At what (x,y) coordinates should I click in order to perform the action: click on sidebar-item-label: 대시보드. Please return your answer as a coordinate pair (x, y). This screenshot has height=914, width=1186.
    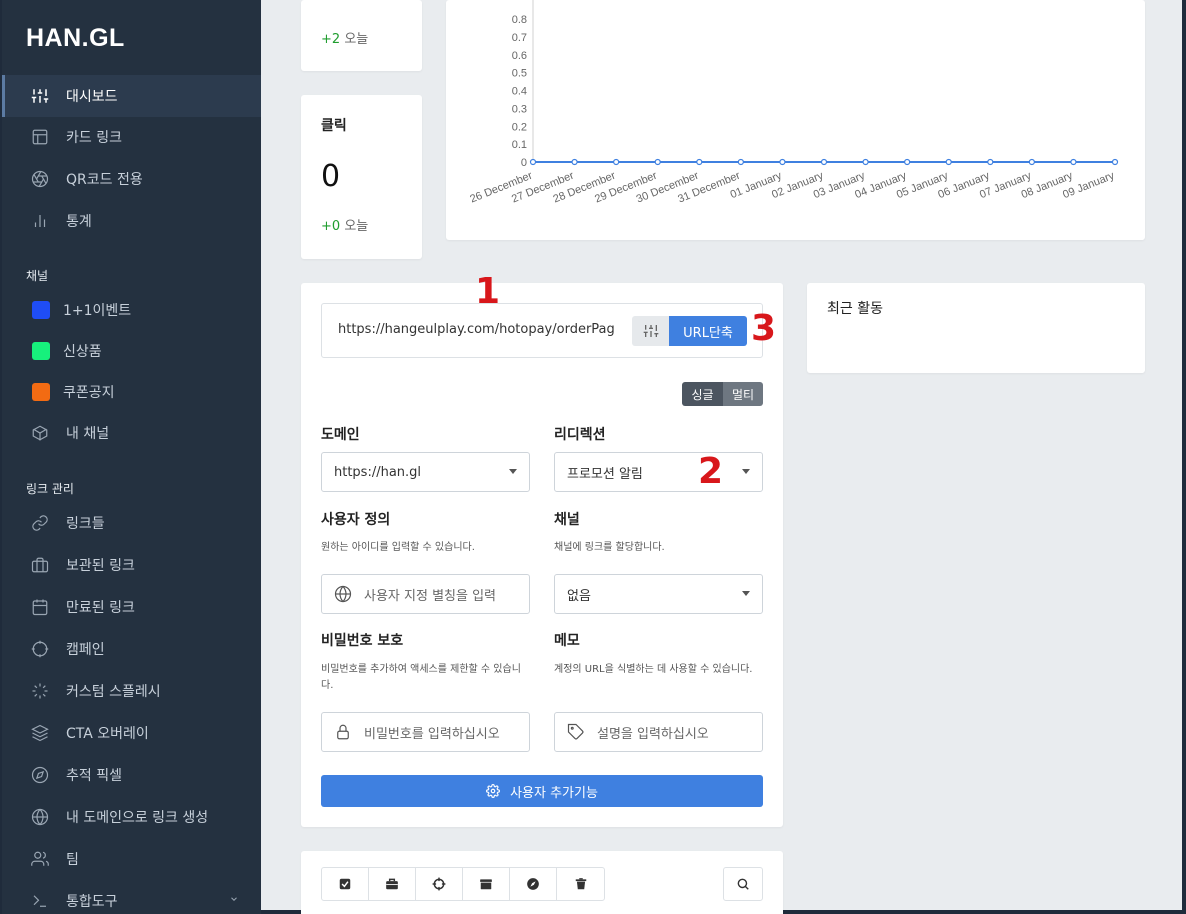
    Looking at the image, I should click on (92, 97).